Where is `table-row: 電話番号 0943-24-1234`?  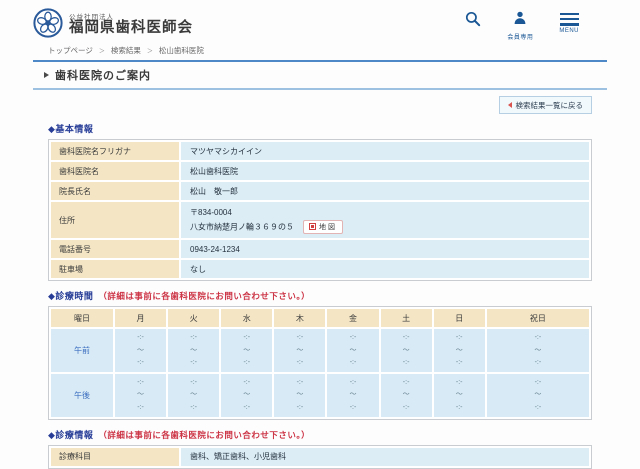 table-row: 電話番号 0943-24-1234 is located at coordinates (320, 249).